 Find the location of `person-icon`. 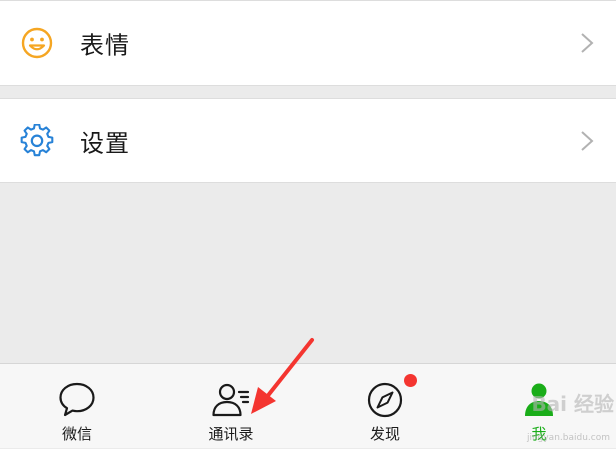

person-icon is located at coordinates (539, 399).